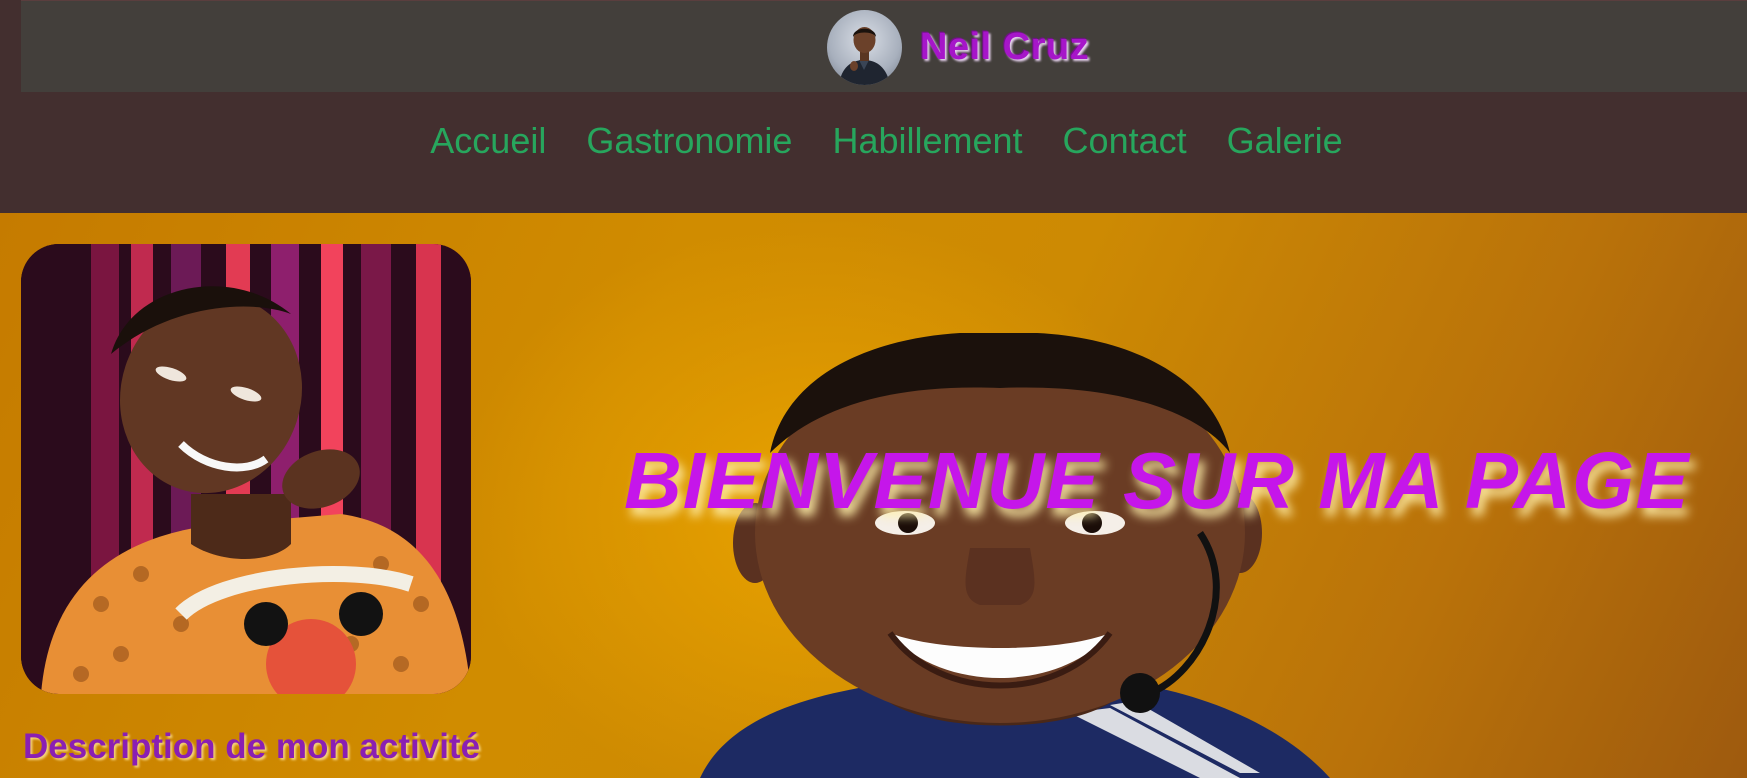 The height and width of the screenshot is (778, 1747). I want to click on nav-item-habillement: Habillement, so click(927, 141).